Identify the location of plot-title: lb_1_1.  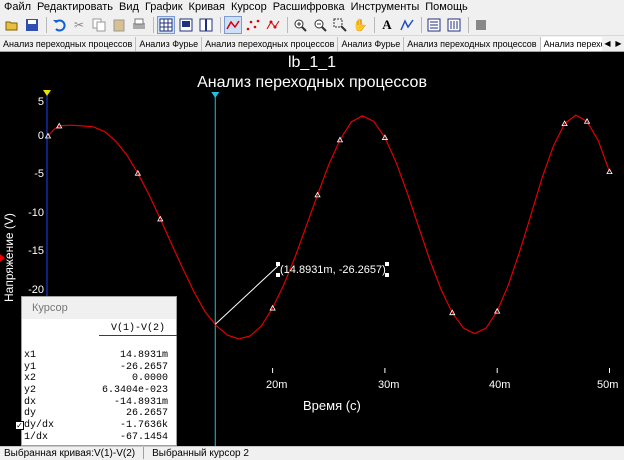
(312, 62).